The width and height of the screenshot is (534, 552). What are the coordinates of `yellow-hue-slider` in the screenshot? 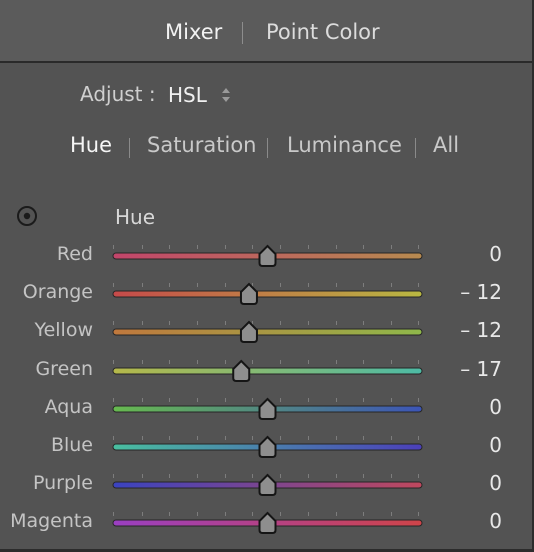 It's located at (267, 332).